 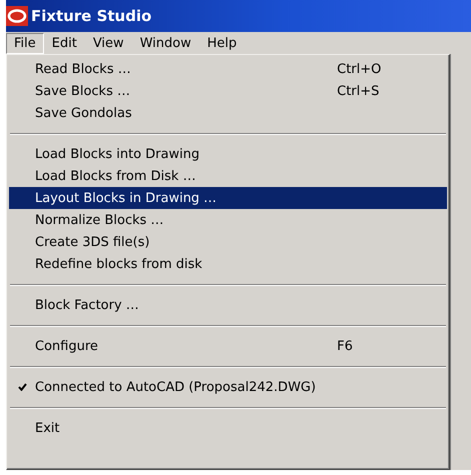 I want to click on menu-bar-item: Window, so click(x=166, y=43).